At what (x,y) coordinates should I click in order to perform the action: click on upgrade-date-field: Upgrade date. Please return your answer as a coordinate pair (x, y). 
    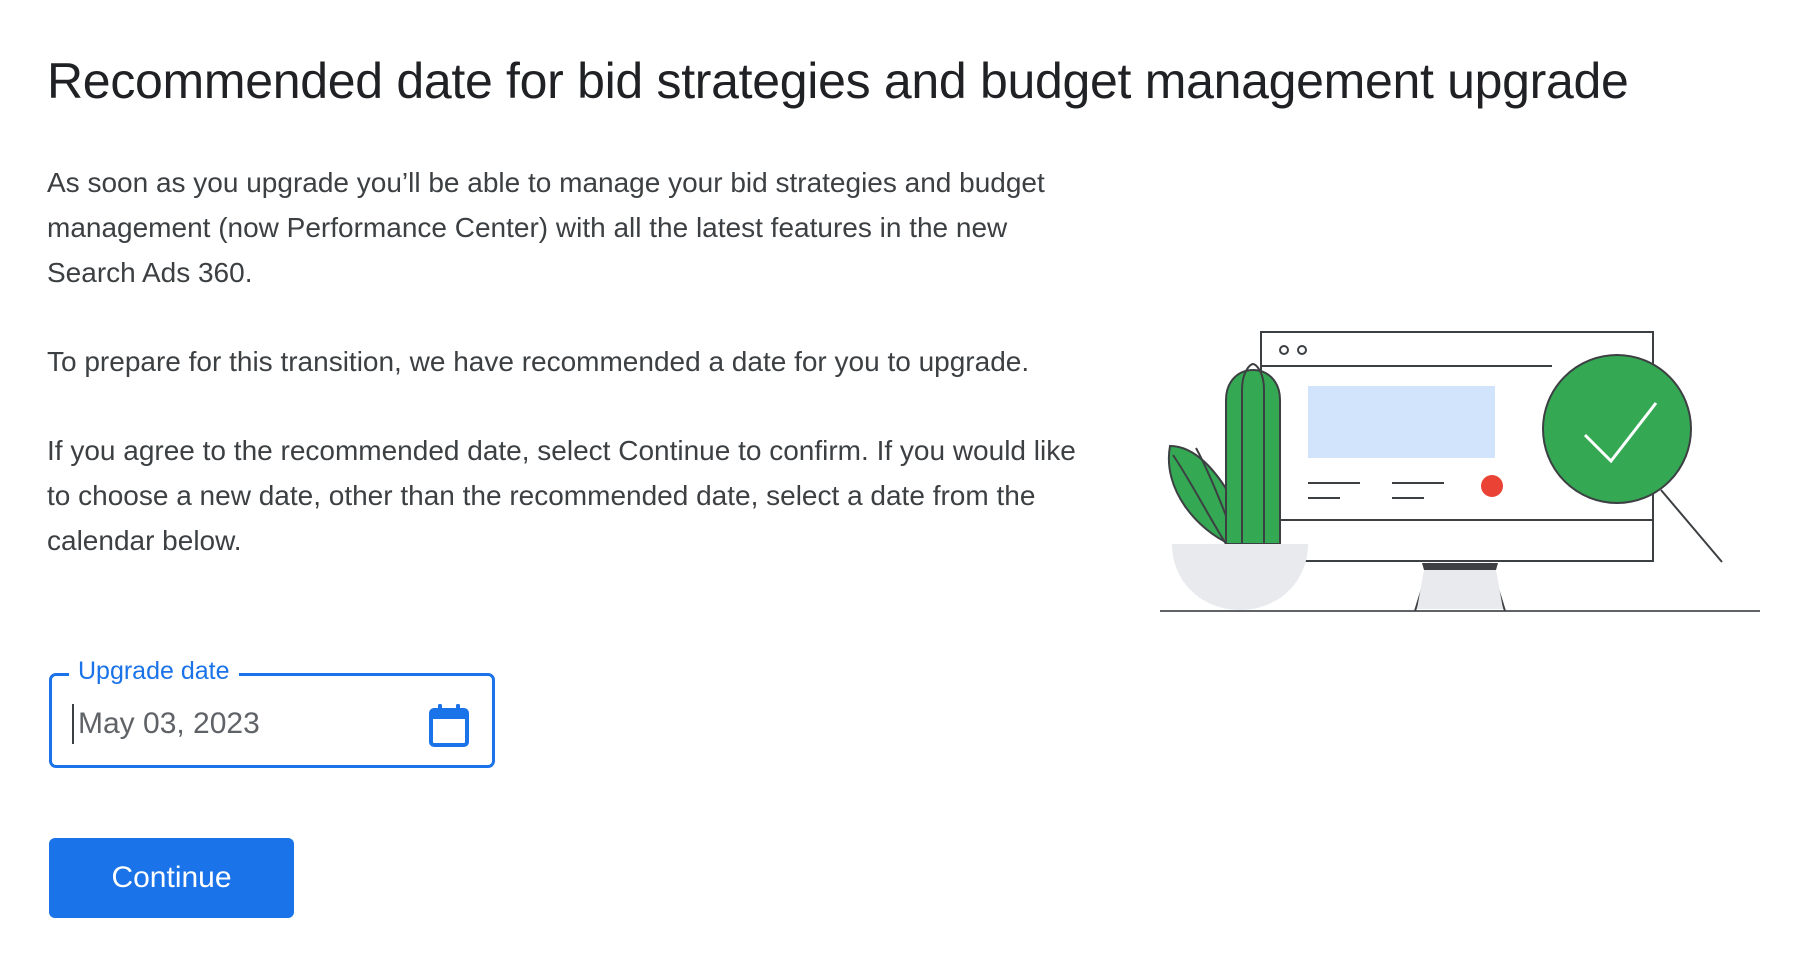
    Looking at the image, I should click on (272, 711).